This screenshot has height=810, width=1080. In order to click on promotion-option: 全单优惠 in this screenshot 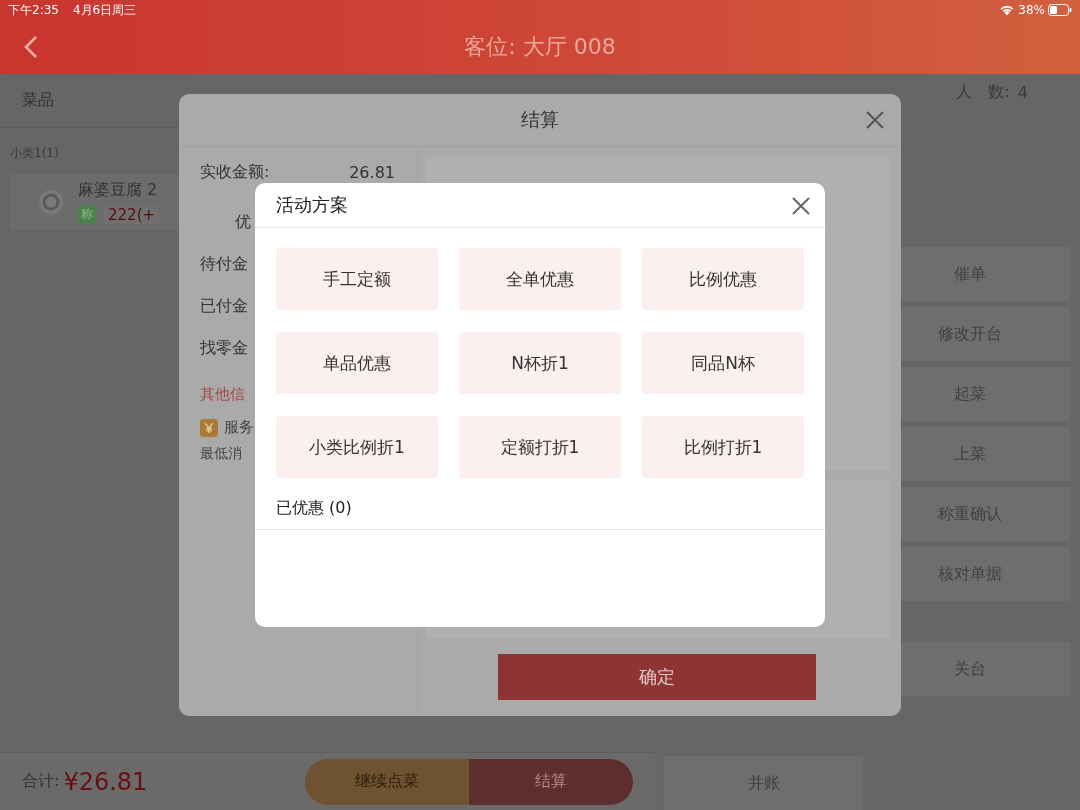, I will do `click(540, 279)`.